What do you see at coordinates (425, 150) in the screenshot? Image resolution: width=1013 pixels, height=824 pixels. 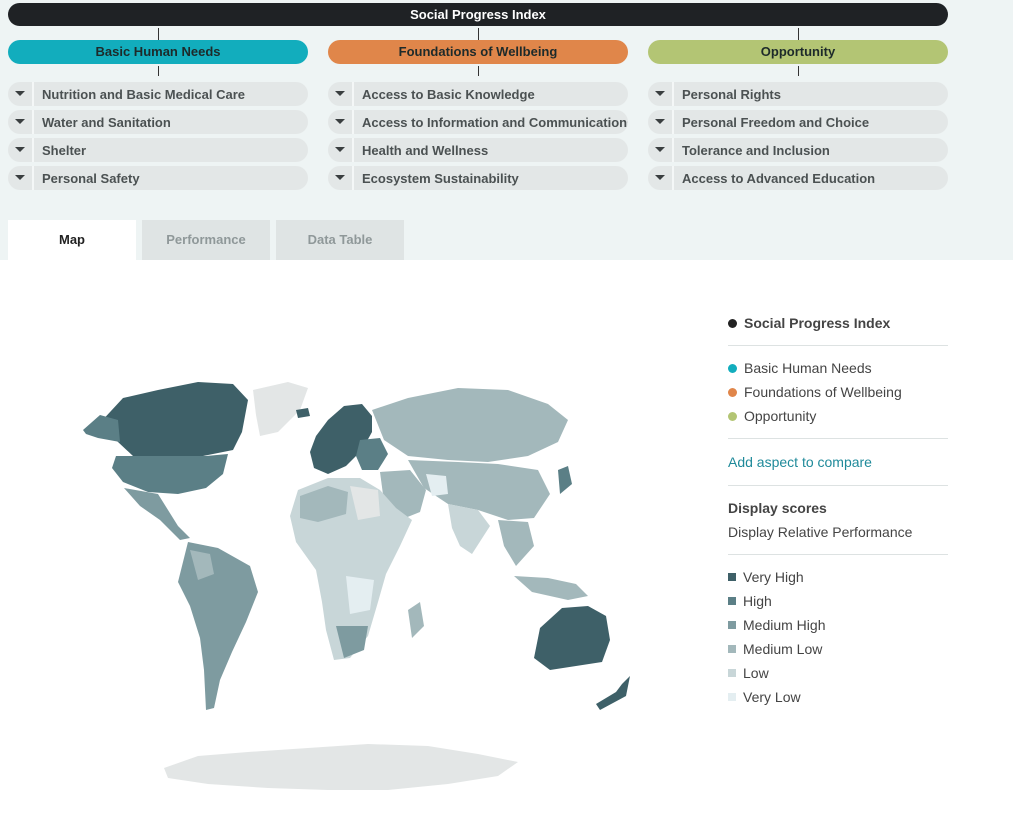 I see `component-label: Health and Wellness` at bounding box center [425, 150].